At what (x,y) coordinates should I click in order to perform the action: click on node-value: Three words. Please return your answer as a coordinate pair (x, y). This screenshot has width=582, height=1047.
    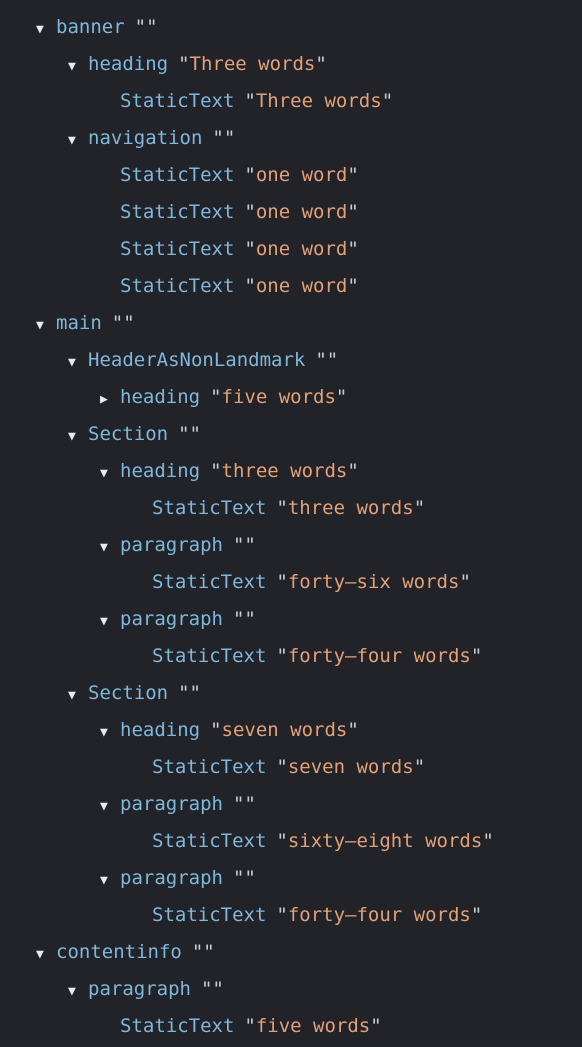
    Looking at the image, I should click on (318, 101).